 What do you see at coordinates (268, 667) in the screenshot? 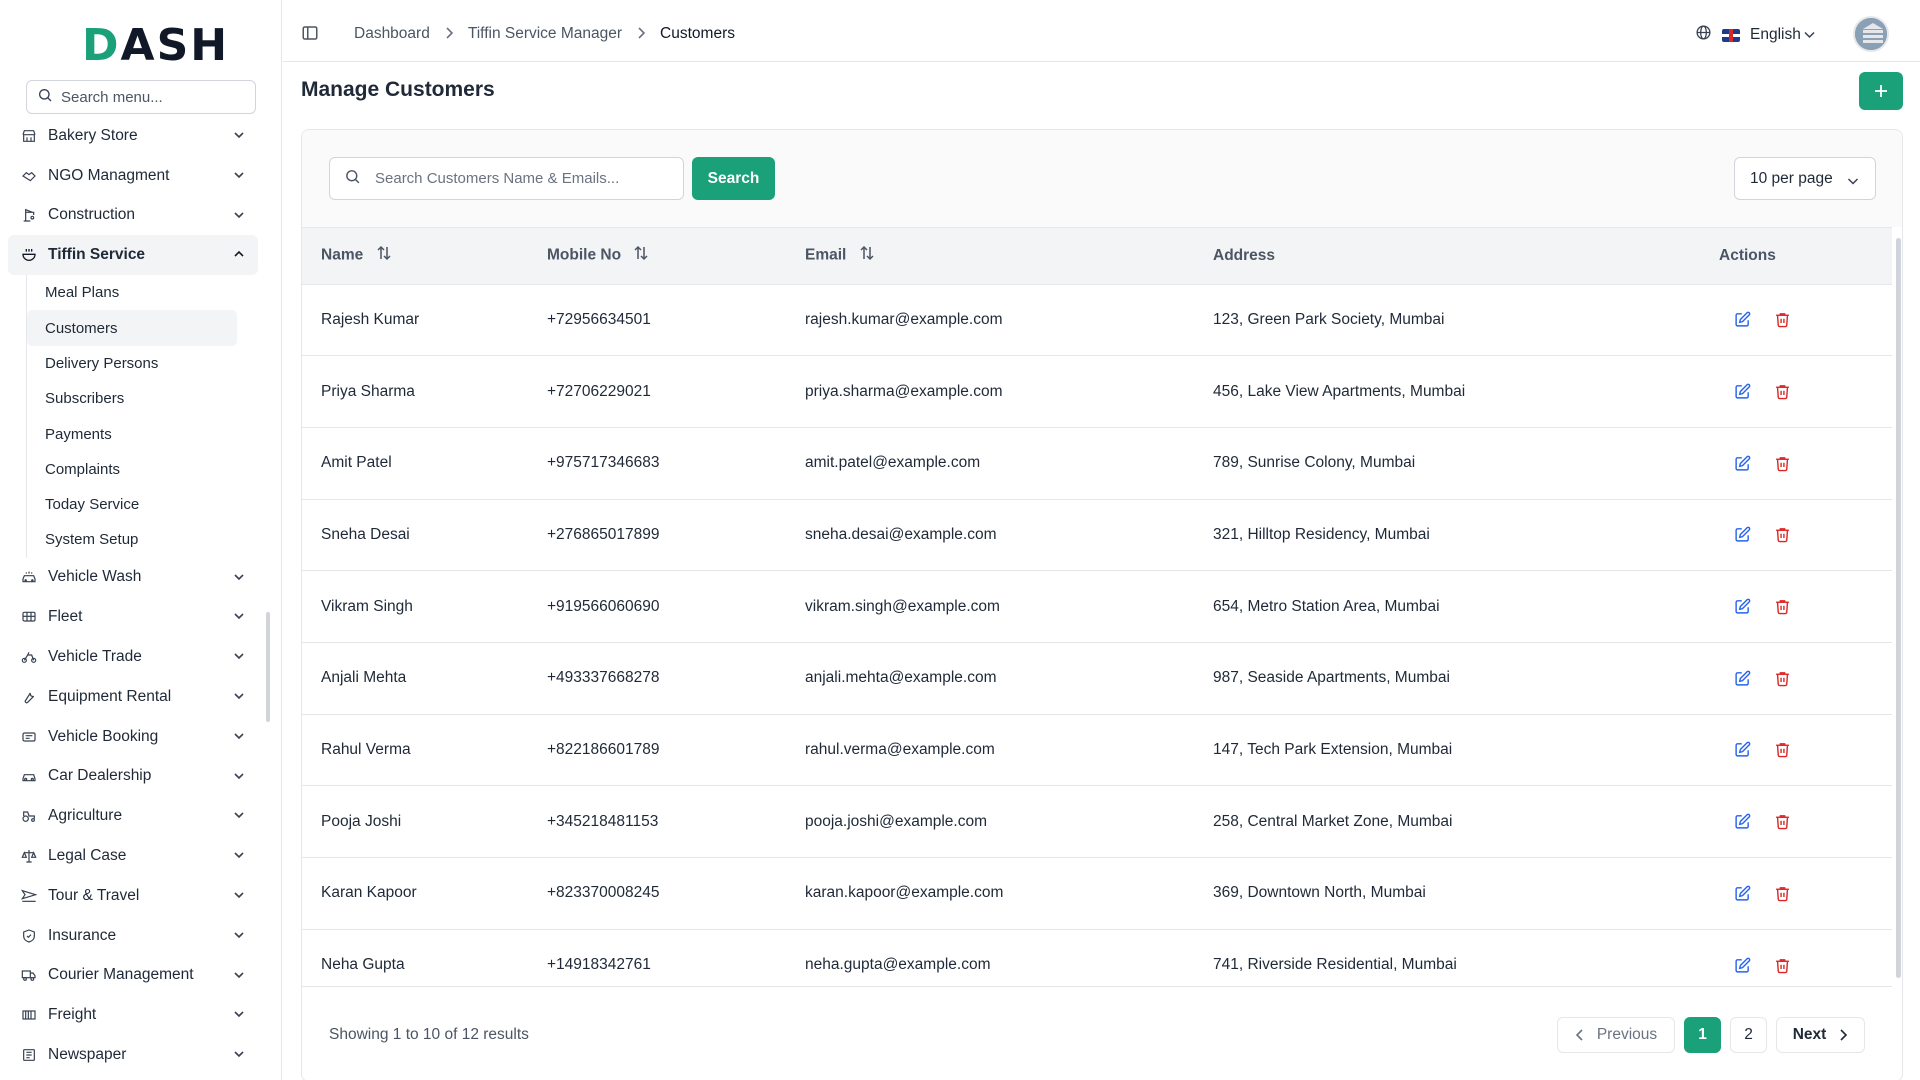
I see `sidebar-scrollbar` at bounding box center [268, 667].